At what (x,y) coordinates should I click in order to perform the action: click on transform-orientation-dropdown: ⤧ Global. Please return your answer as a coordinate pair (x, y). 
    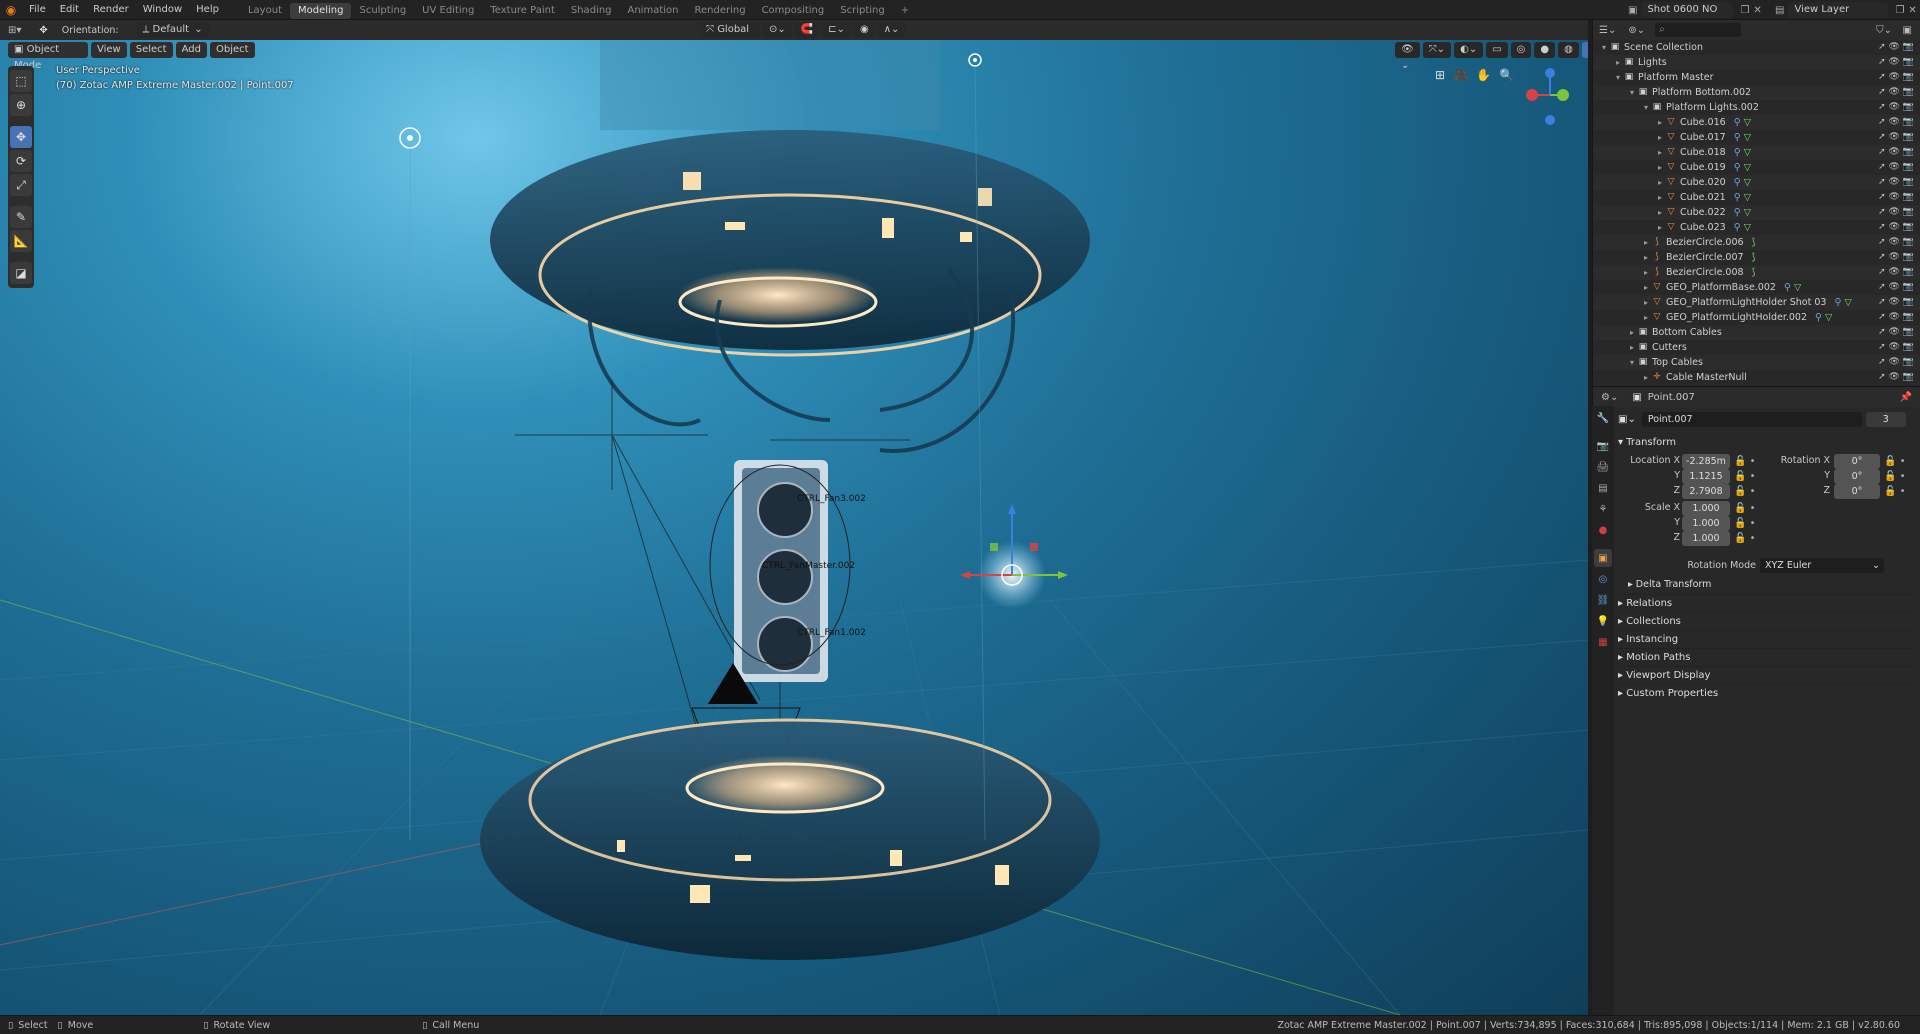
    Looking at the image, I should click on (730, 30).